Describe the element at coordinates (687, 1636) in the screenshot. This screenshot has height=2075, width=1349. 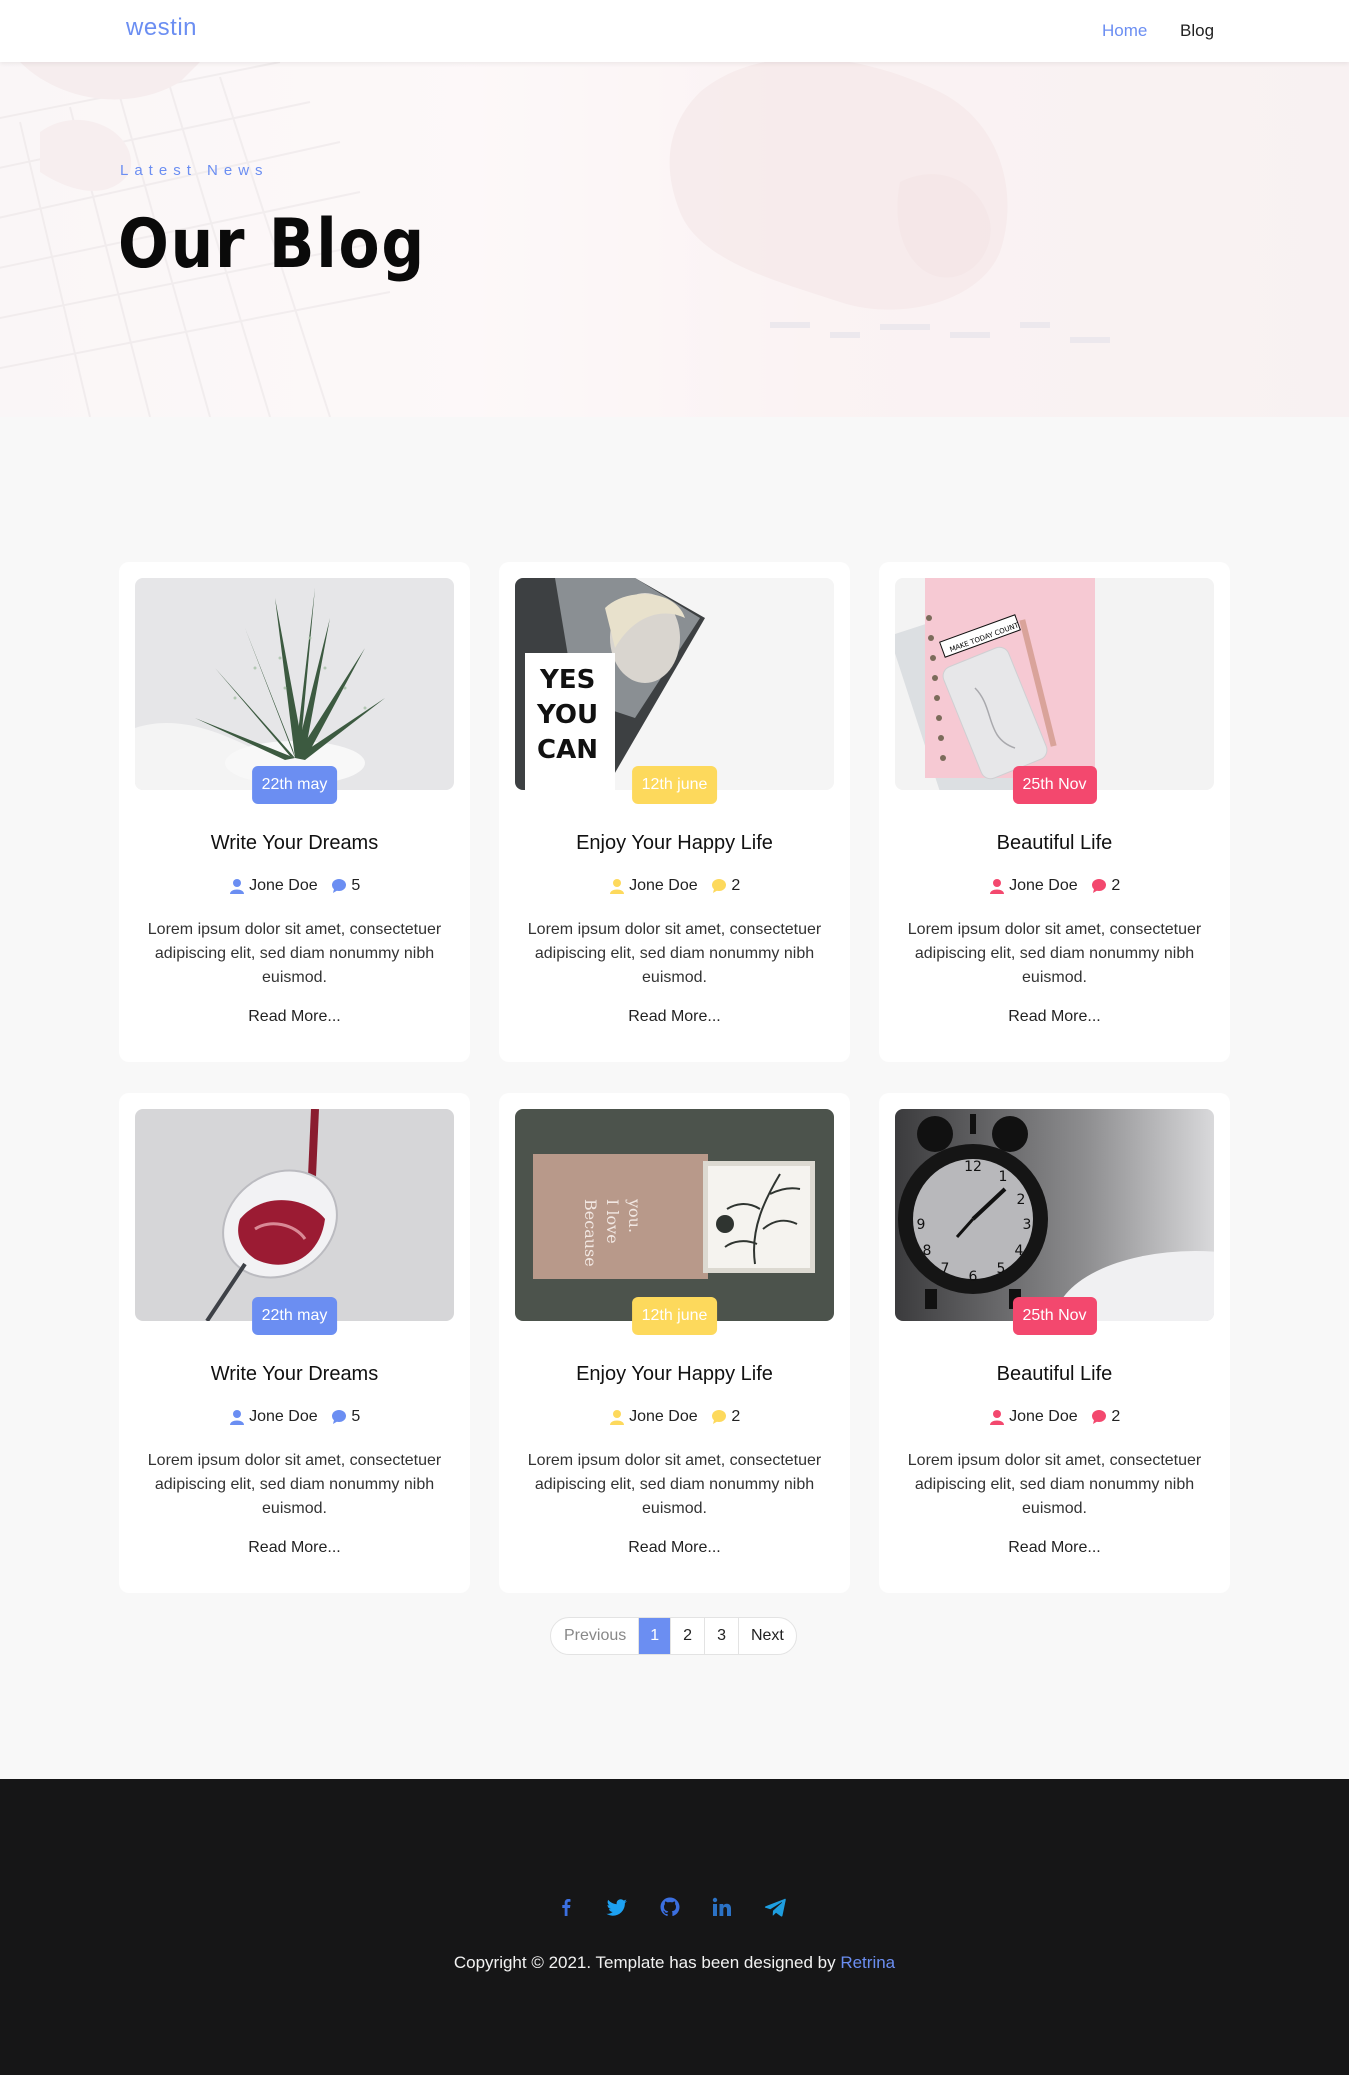
I see `page-2-button: 2` at that location.